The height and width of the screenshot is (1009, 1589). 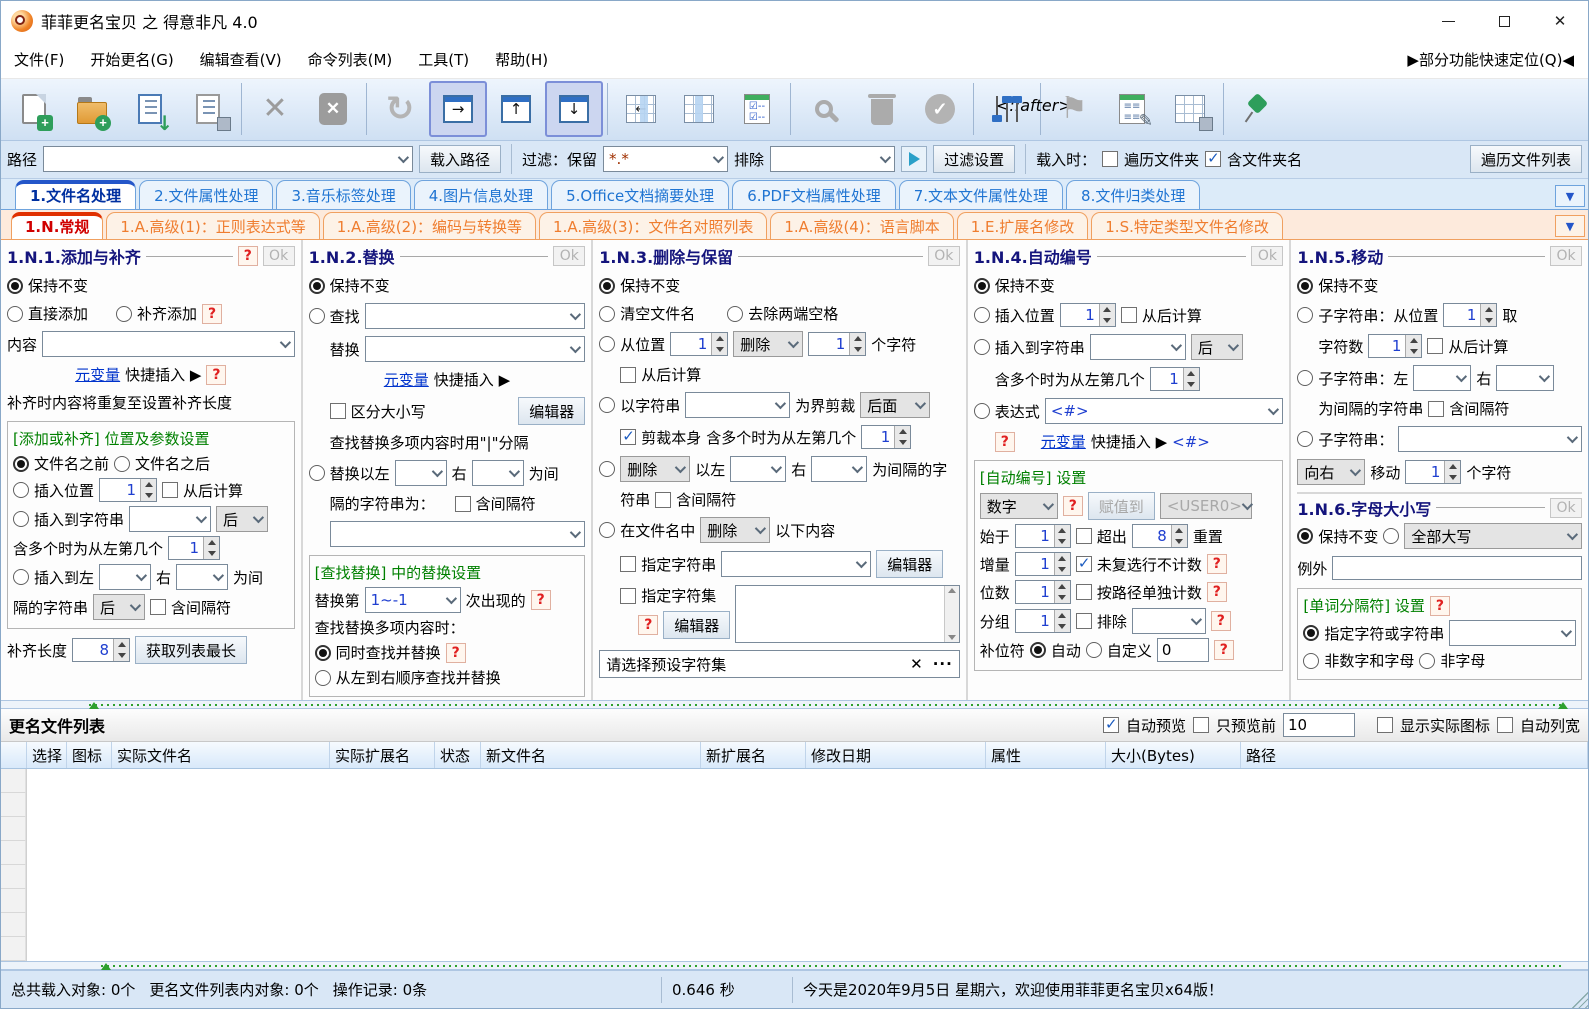 What do you see at coordinates (350, 59) in the screenshot?
I see `menu-command-list: 命令列表(M)` at bounding box center [350, 59].